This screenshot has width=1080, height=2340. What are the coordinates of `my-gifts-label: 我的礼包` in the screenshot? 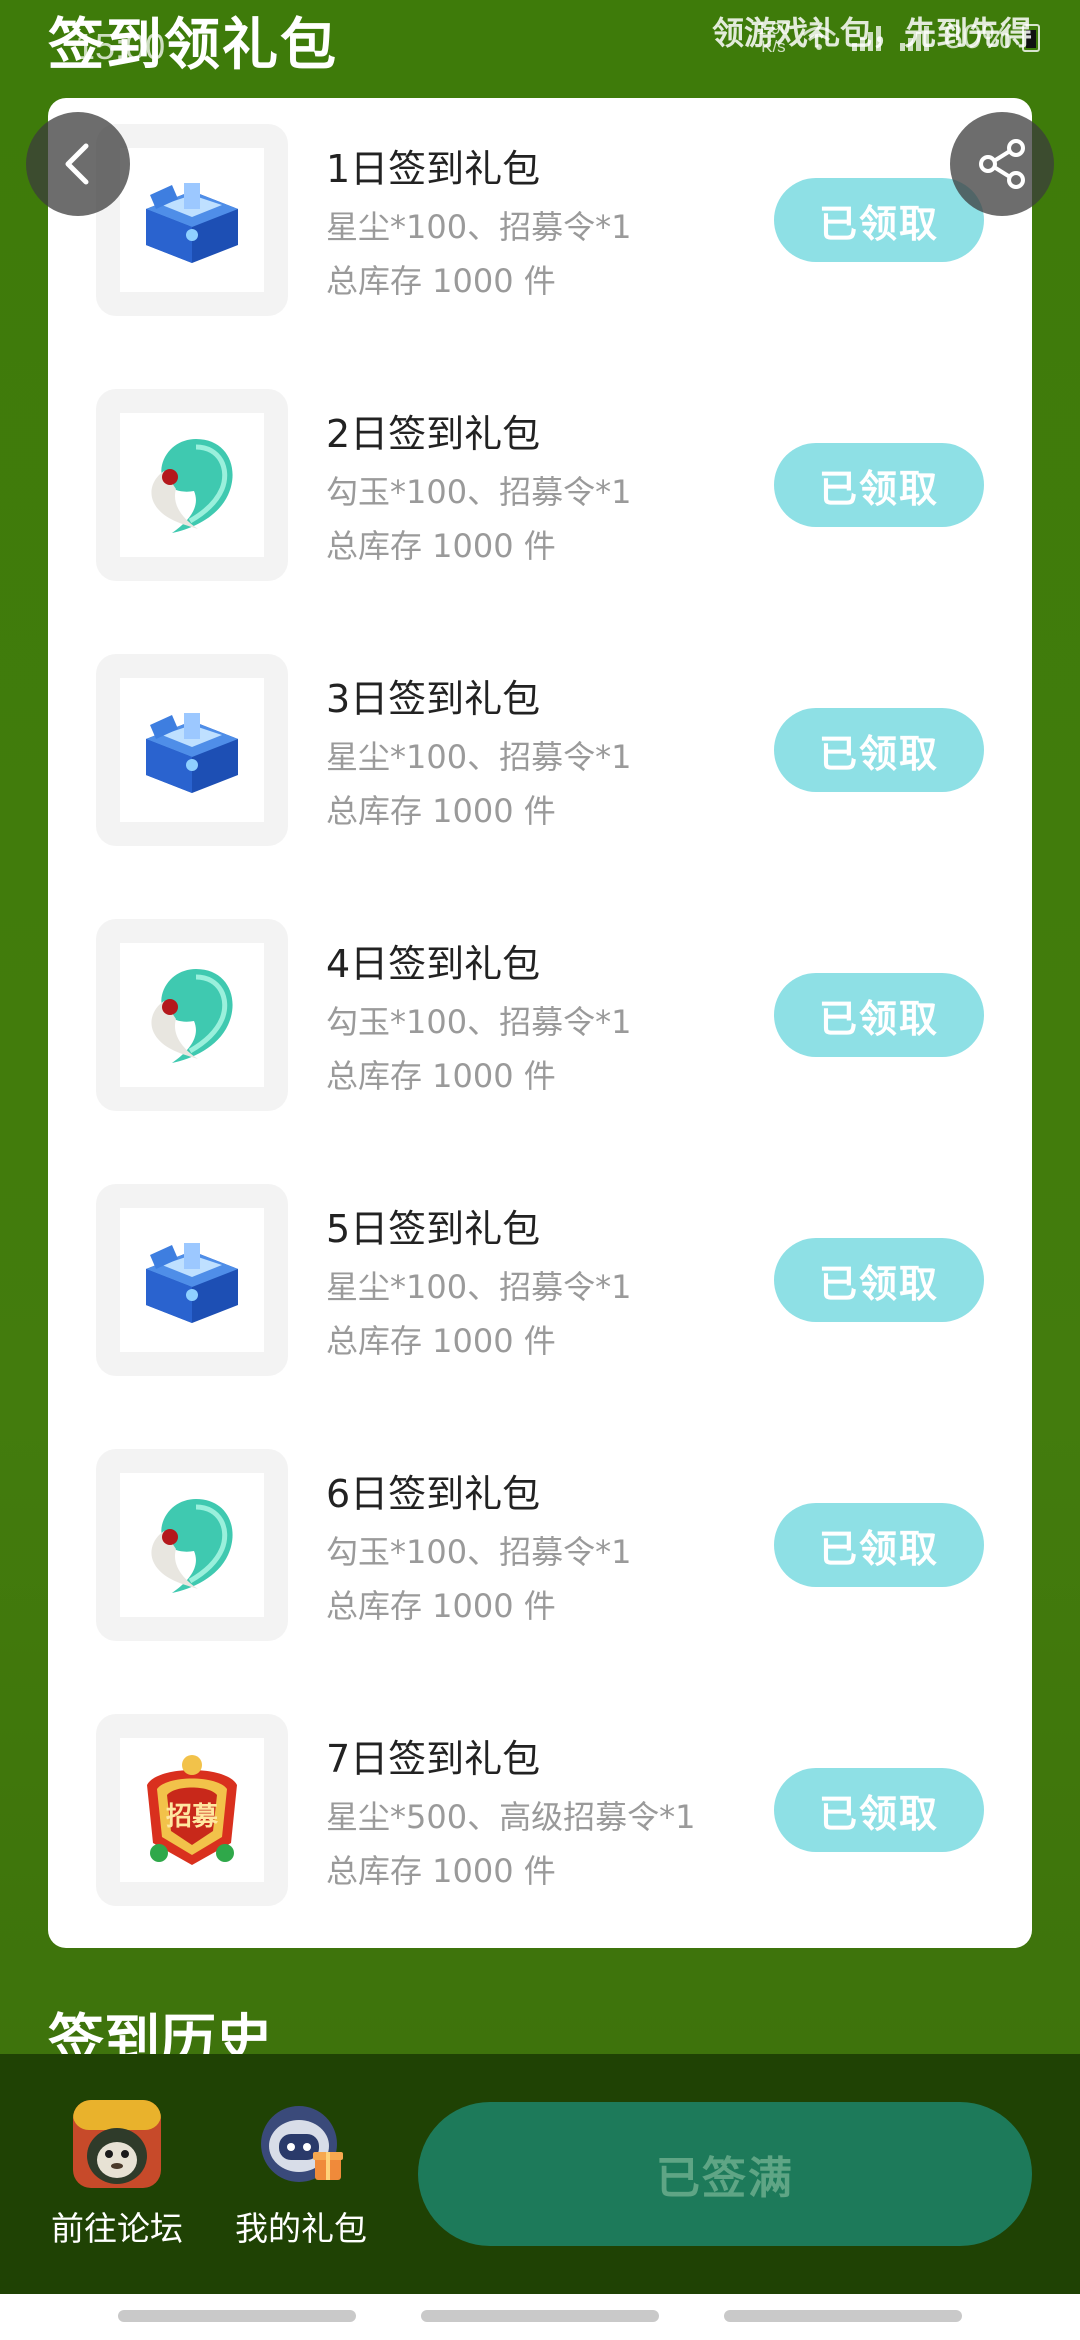 It's located at (301, 2228).